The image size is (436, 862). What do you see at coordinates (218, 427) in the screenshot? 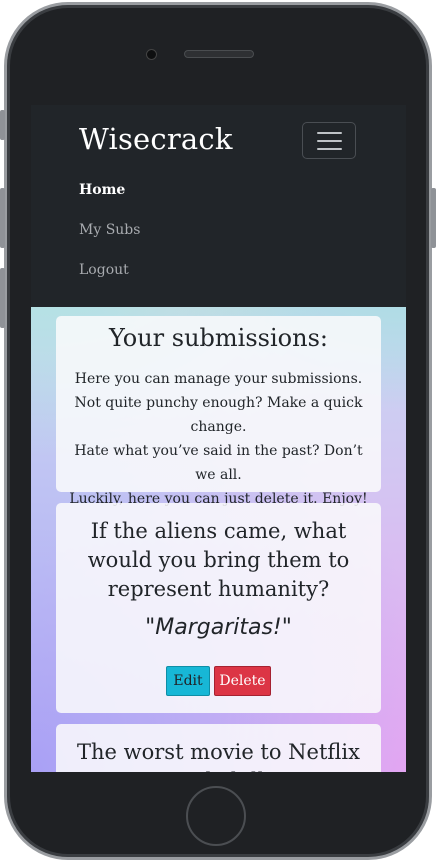
I see `intro-line: change.` at bounding box center [218, 427].